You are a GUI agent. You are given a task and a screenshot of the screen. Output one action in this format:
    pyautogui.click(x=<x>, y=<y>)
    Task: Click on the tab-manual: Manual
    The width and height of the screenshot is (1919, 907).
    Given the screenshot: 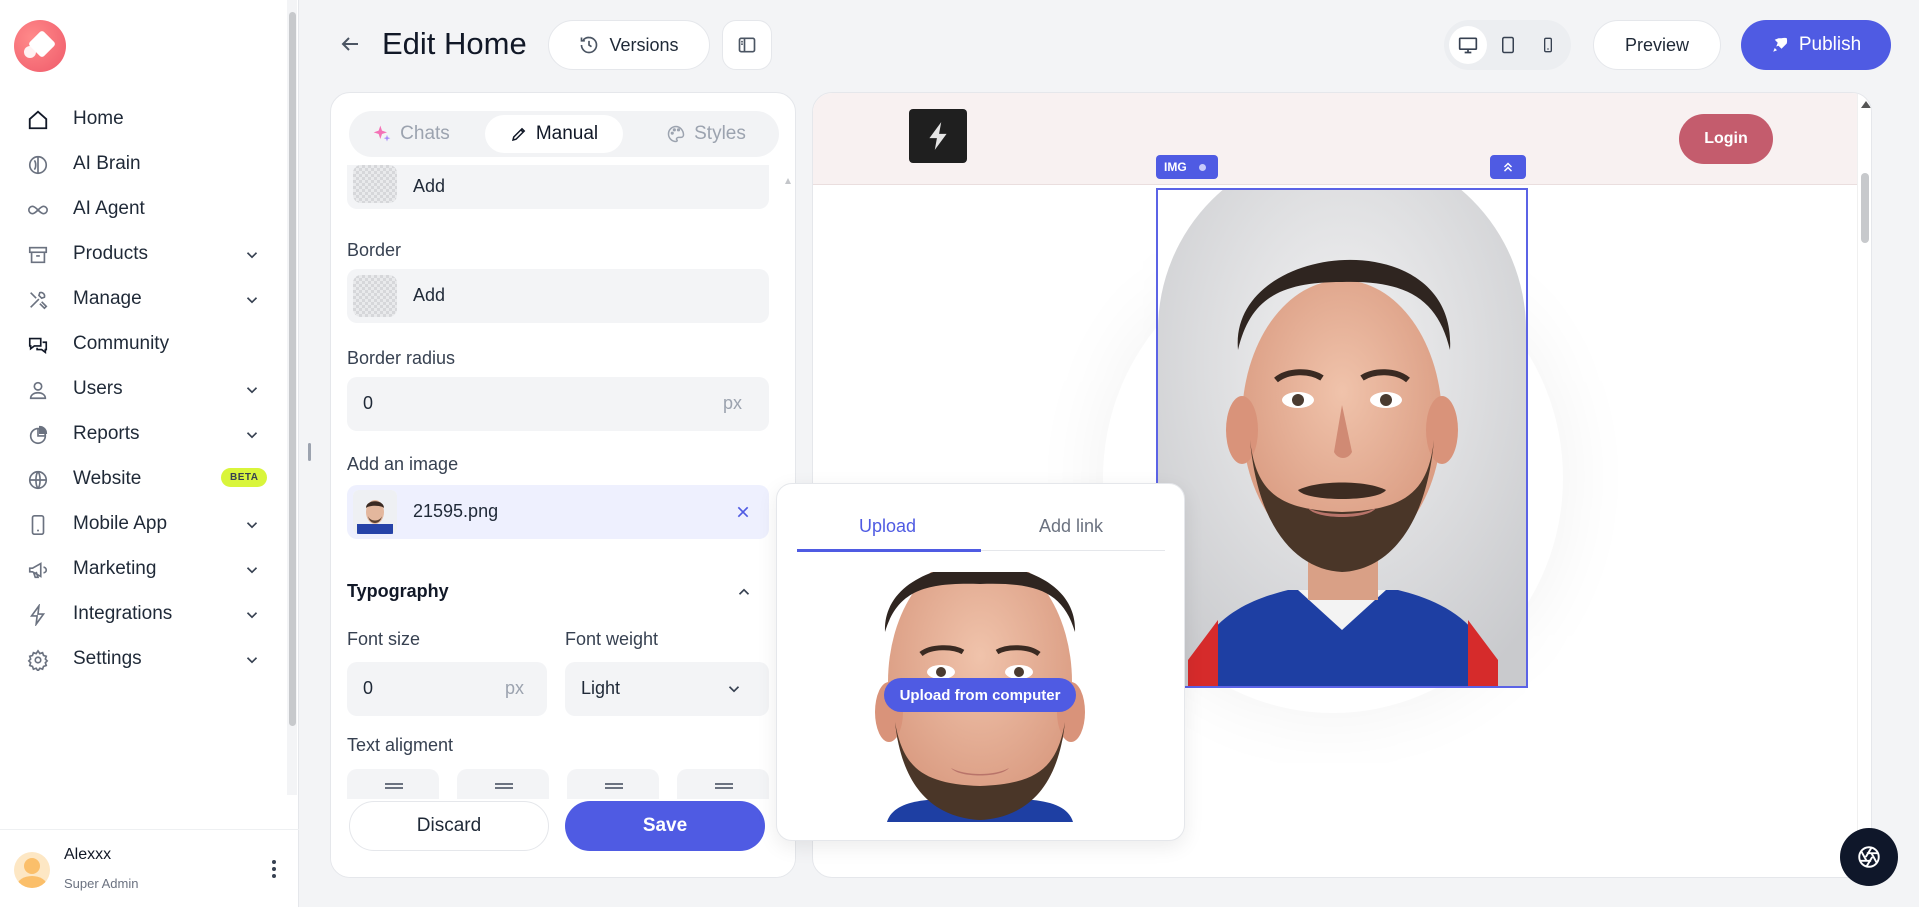 What is the action you would take?
    pyautogui.click(x=554, y=134)
    